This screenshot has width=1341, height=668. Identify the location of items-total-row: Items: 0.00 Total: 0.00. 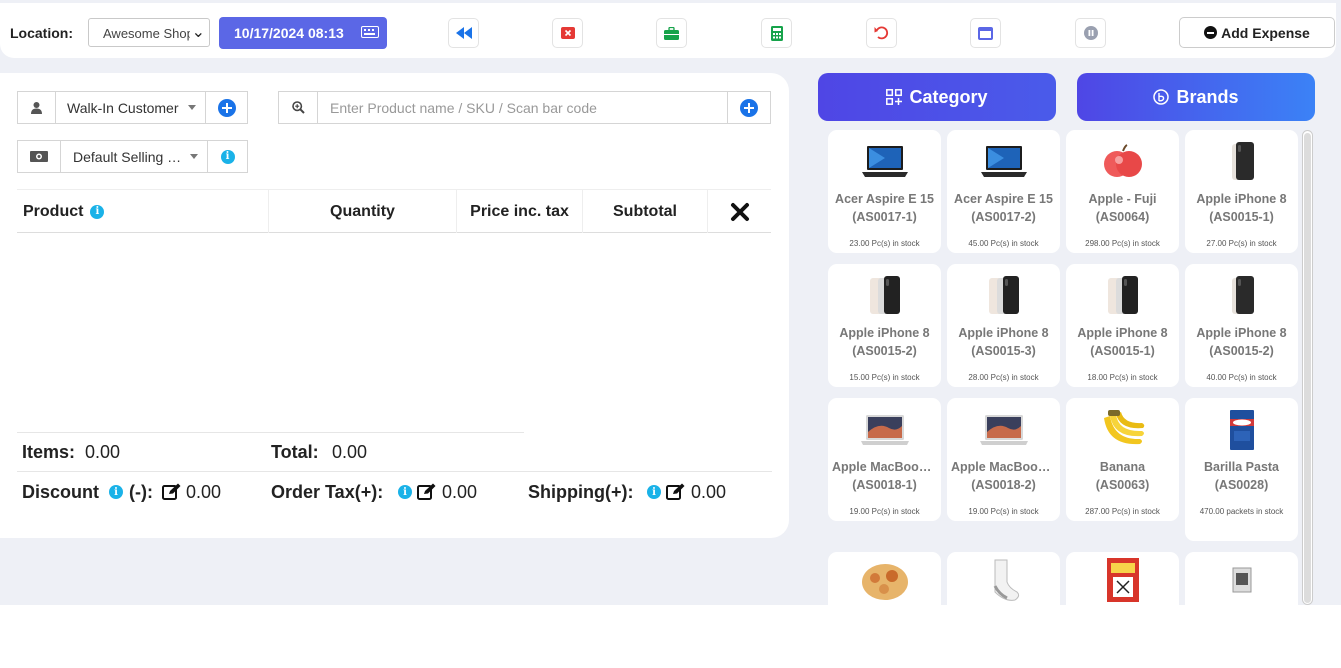
(270, 452).